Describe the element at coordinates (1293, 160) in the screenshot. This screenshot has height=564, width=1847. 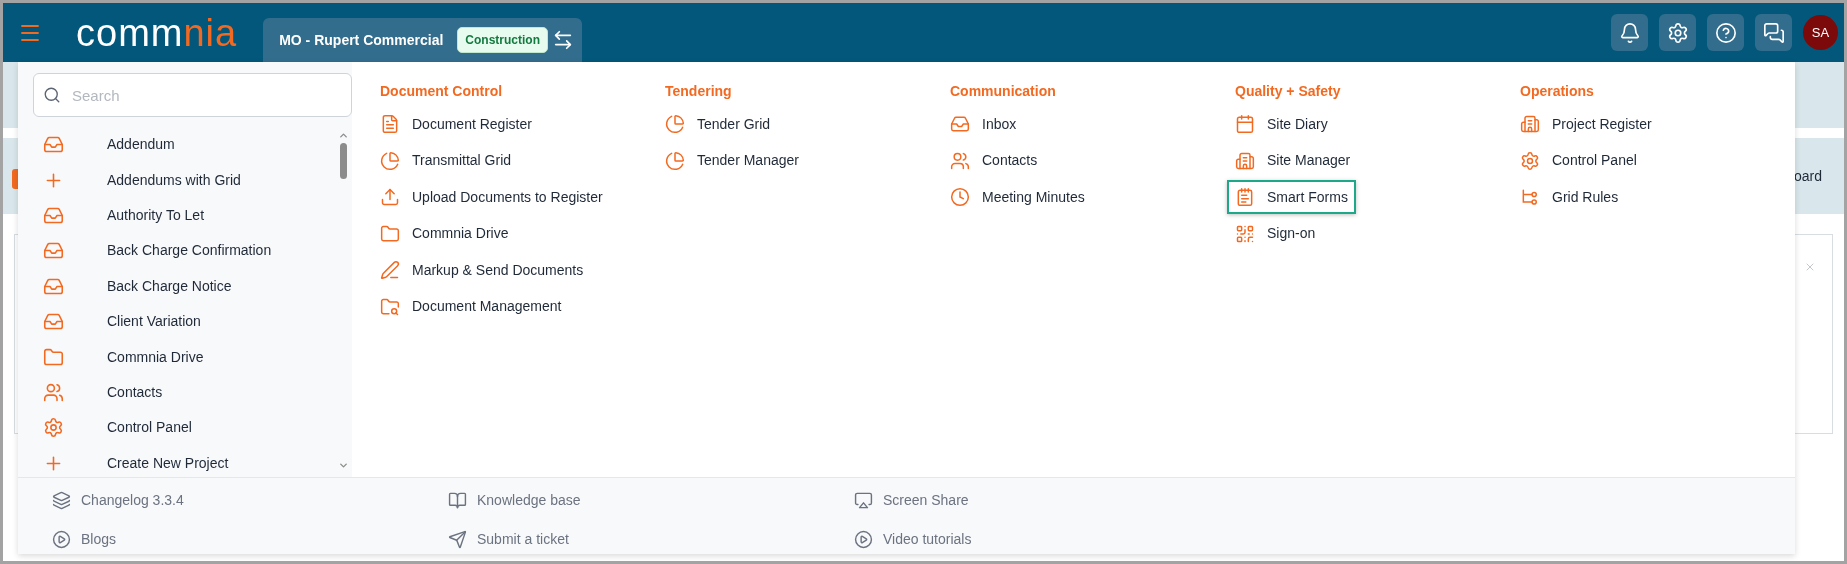
I see `menu-link: Site Manager` at that location.